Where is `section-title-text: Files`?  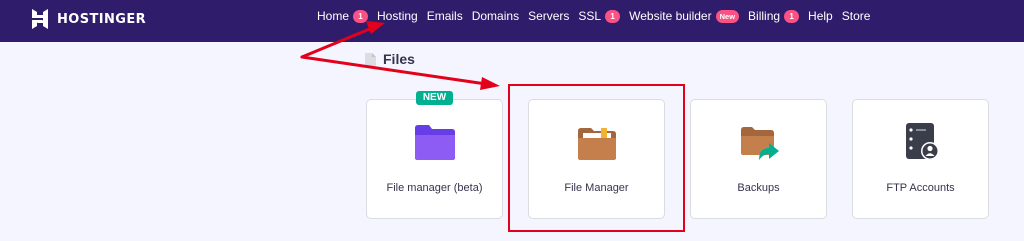 section-title-text: Files is located at coordinates (399, 59).